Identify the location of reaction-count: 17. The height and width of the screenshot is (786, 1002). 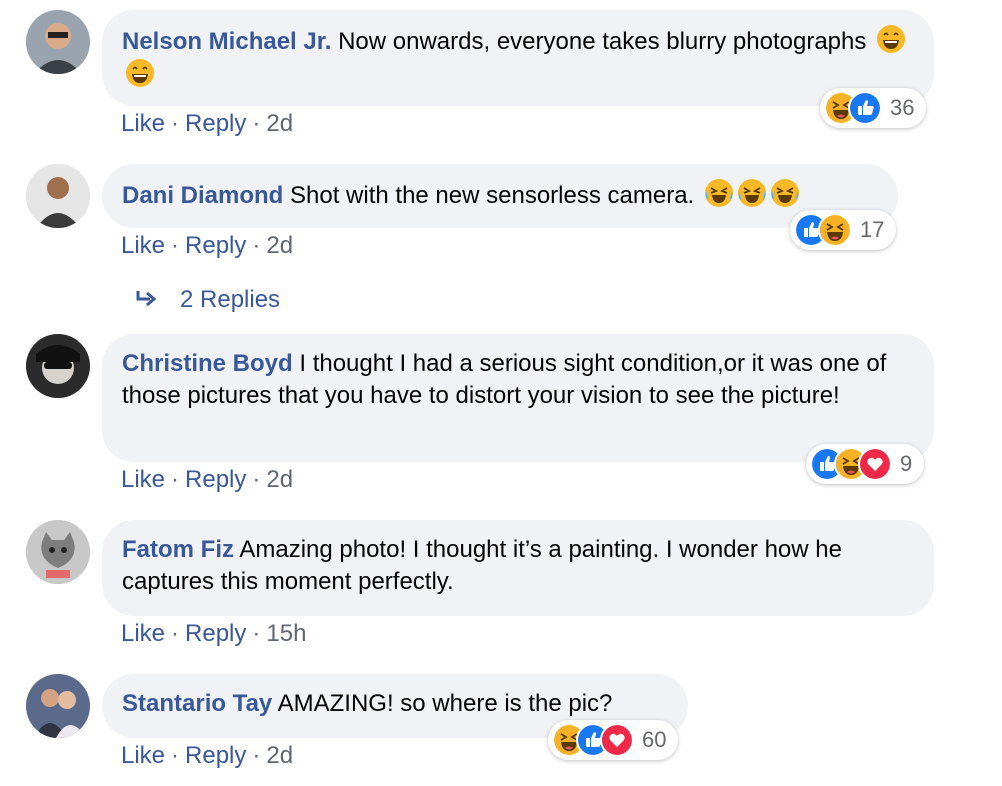
(872, 229).